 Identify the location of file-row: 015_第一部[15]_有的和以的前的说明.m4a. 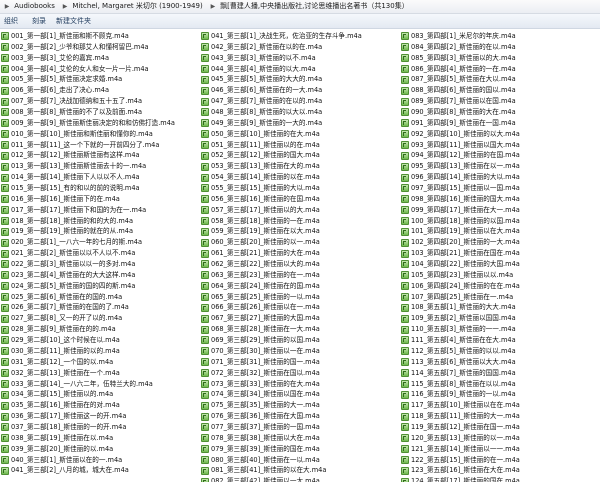
(99, 188).